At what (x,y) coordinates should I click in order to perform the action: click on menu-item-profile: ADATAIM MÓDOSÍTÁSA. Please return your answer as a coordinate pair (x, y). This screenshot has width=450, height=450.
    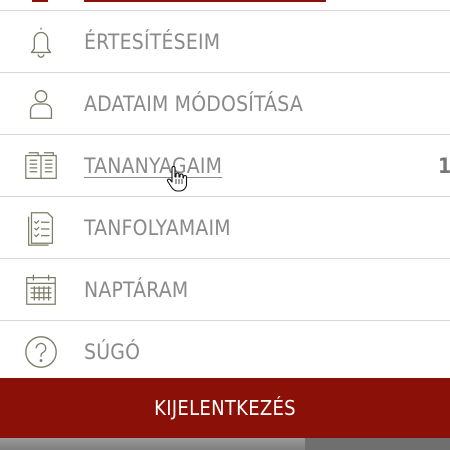
    Looking at the image, I should click on (225, 104).